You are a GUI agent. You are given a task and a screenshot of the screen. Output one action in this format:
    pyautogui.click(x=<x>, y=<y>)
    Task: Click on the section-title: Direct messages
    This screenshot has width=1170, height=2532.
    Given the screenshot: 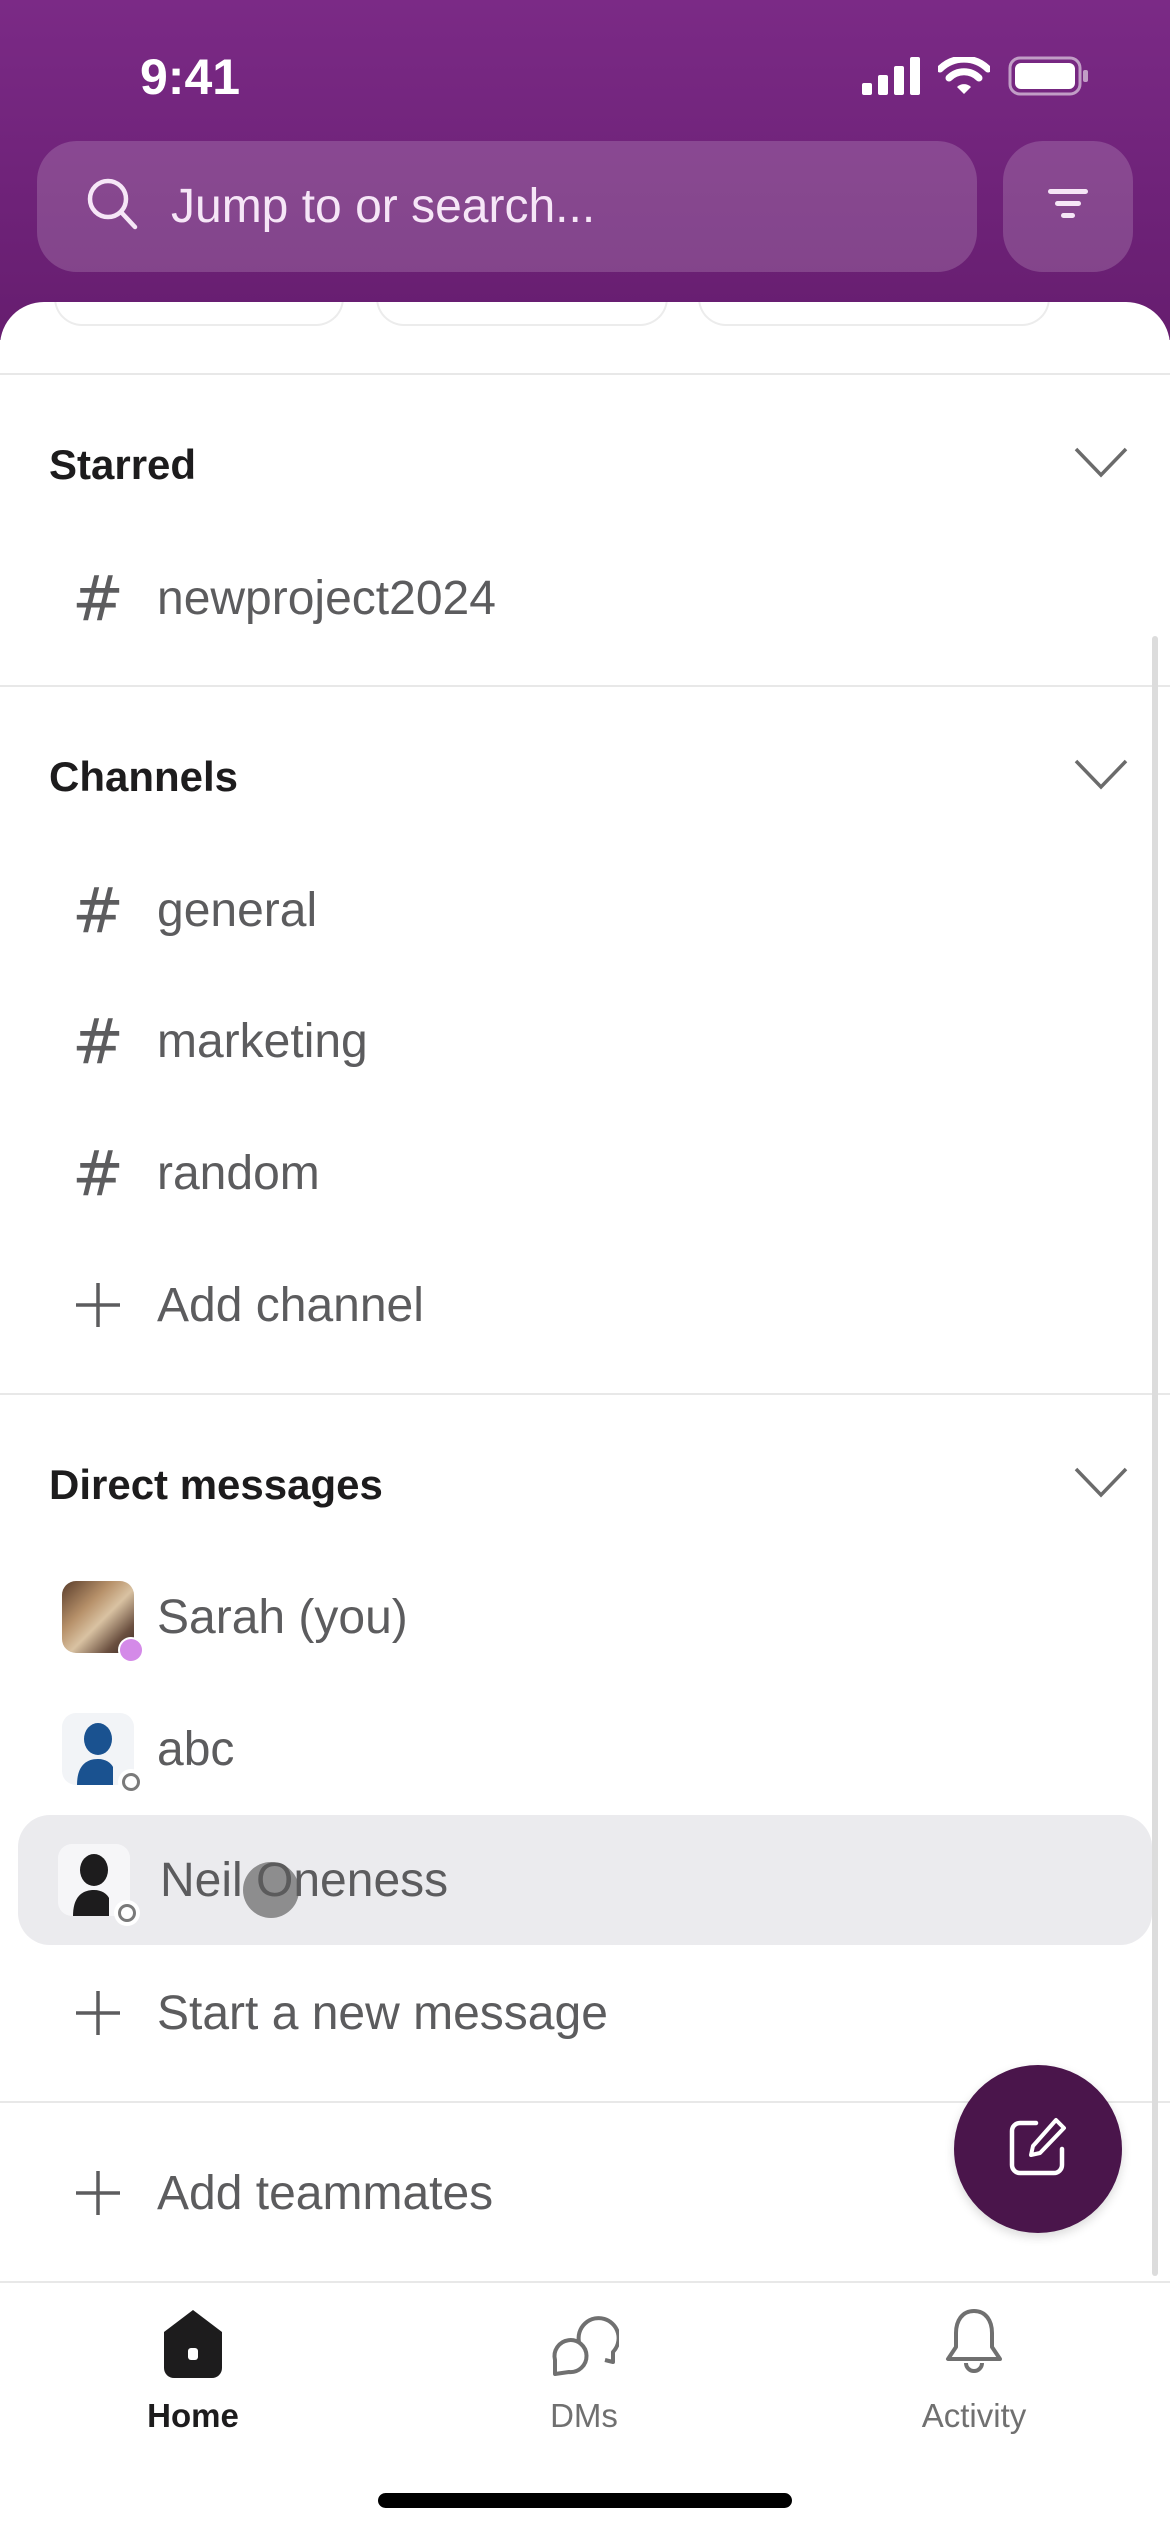 What is the action you would take?
    pyautogui.click(x=216, y=1484)
    